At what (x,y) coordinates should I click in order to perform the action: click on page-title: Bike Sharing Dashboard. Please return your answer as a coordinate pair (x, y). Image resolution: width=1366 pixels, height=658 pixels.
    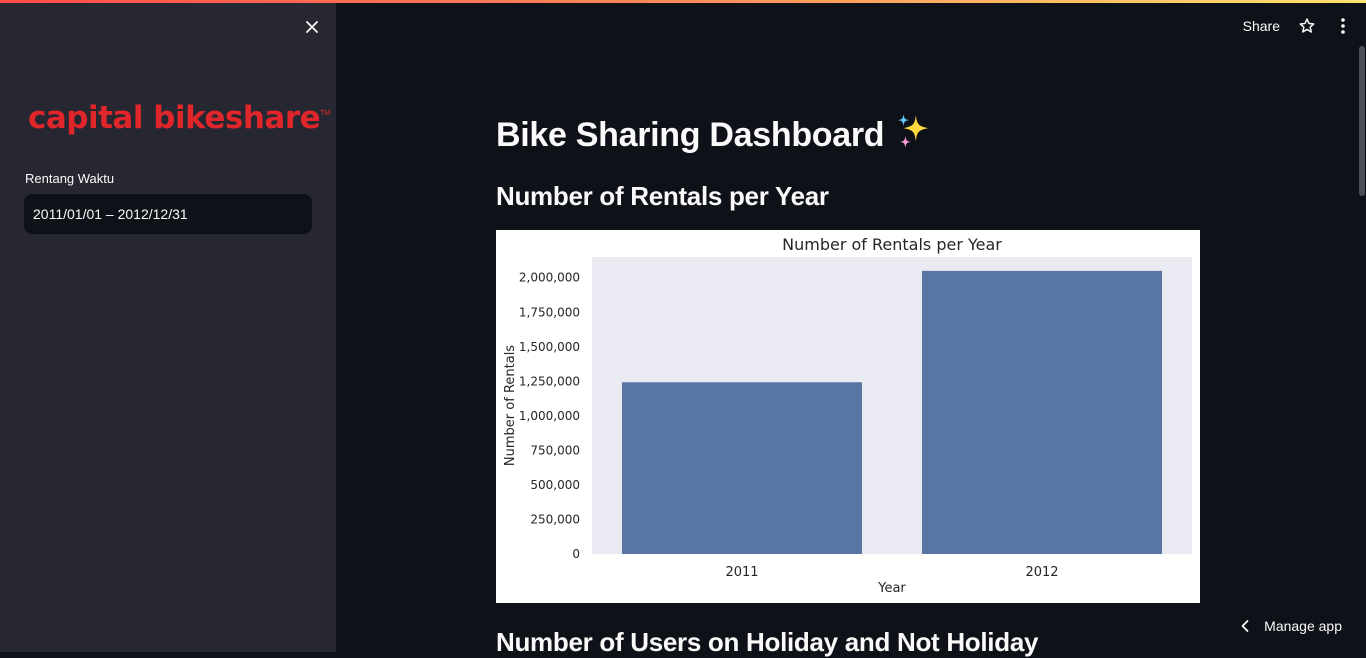
    Looking at the image, I should click on (714, 133).